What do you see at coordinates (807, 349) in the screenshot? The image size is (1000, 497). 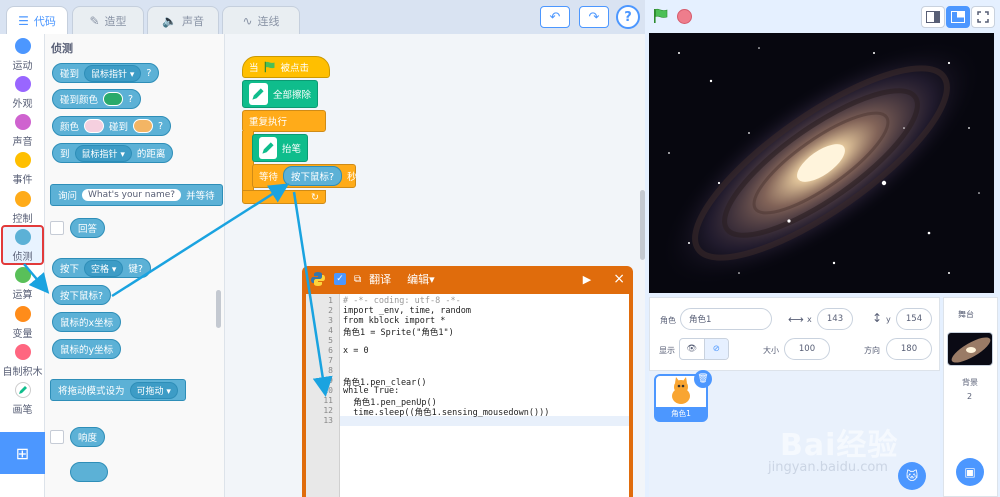 I see `size-input: 100` at bounding box center [807, 349].